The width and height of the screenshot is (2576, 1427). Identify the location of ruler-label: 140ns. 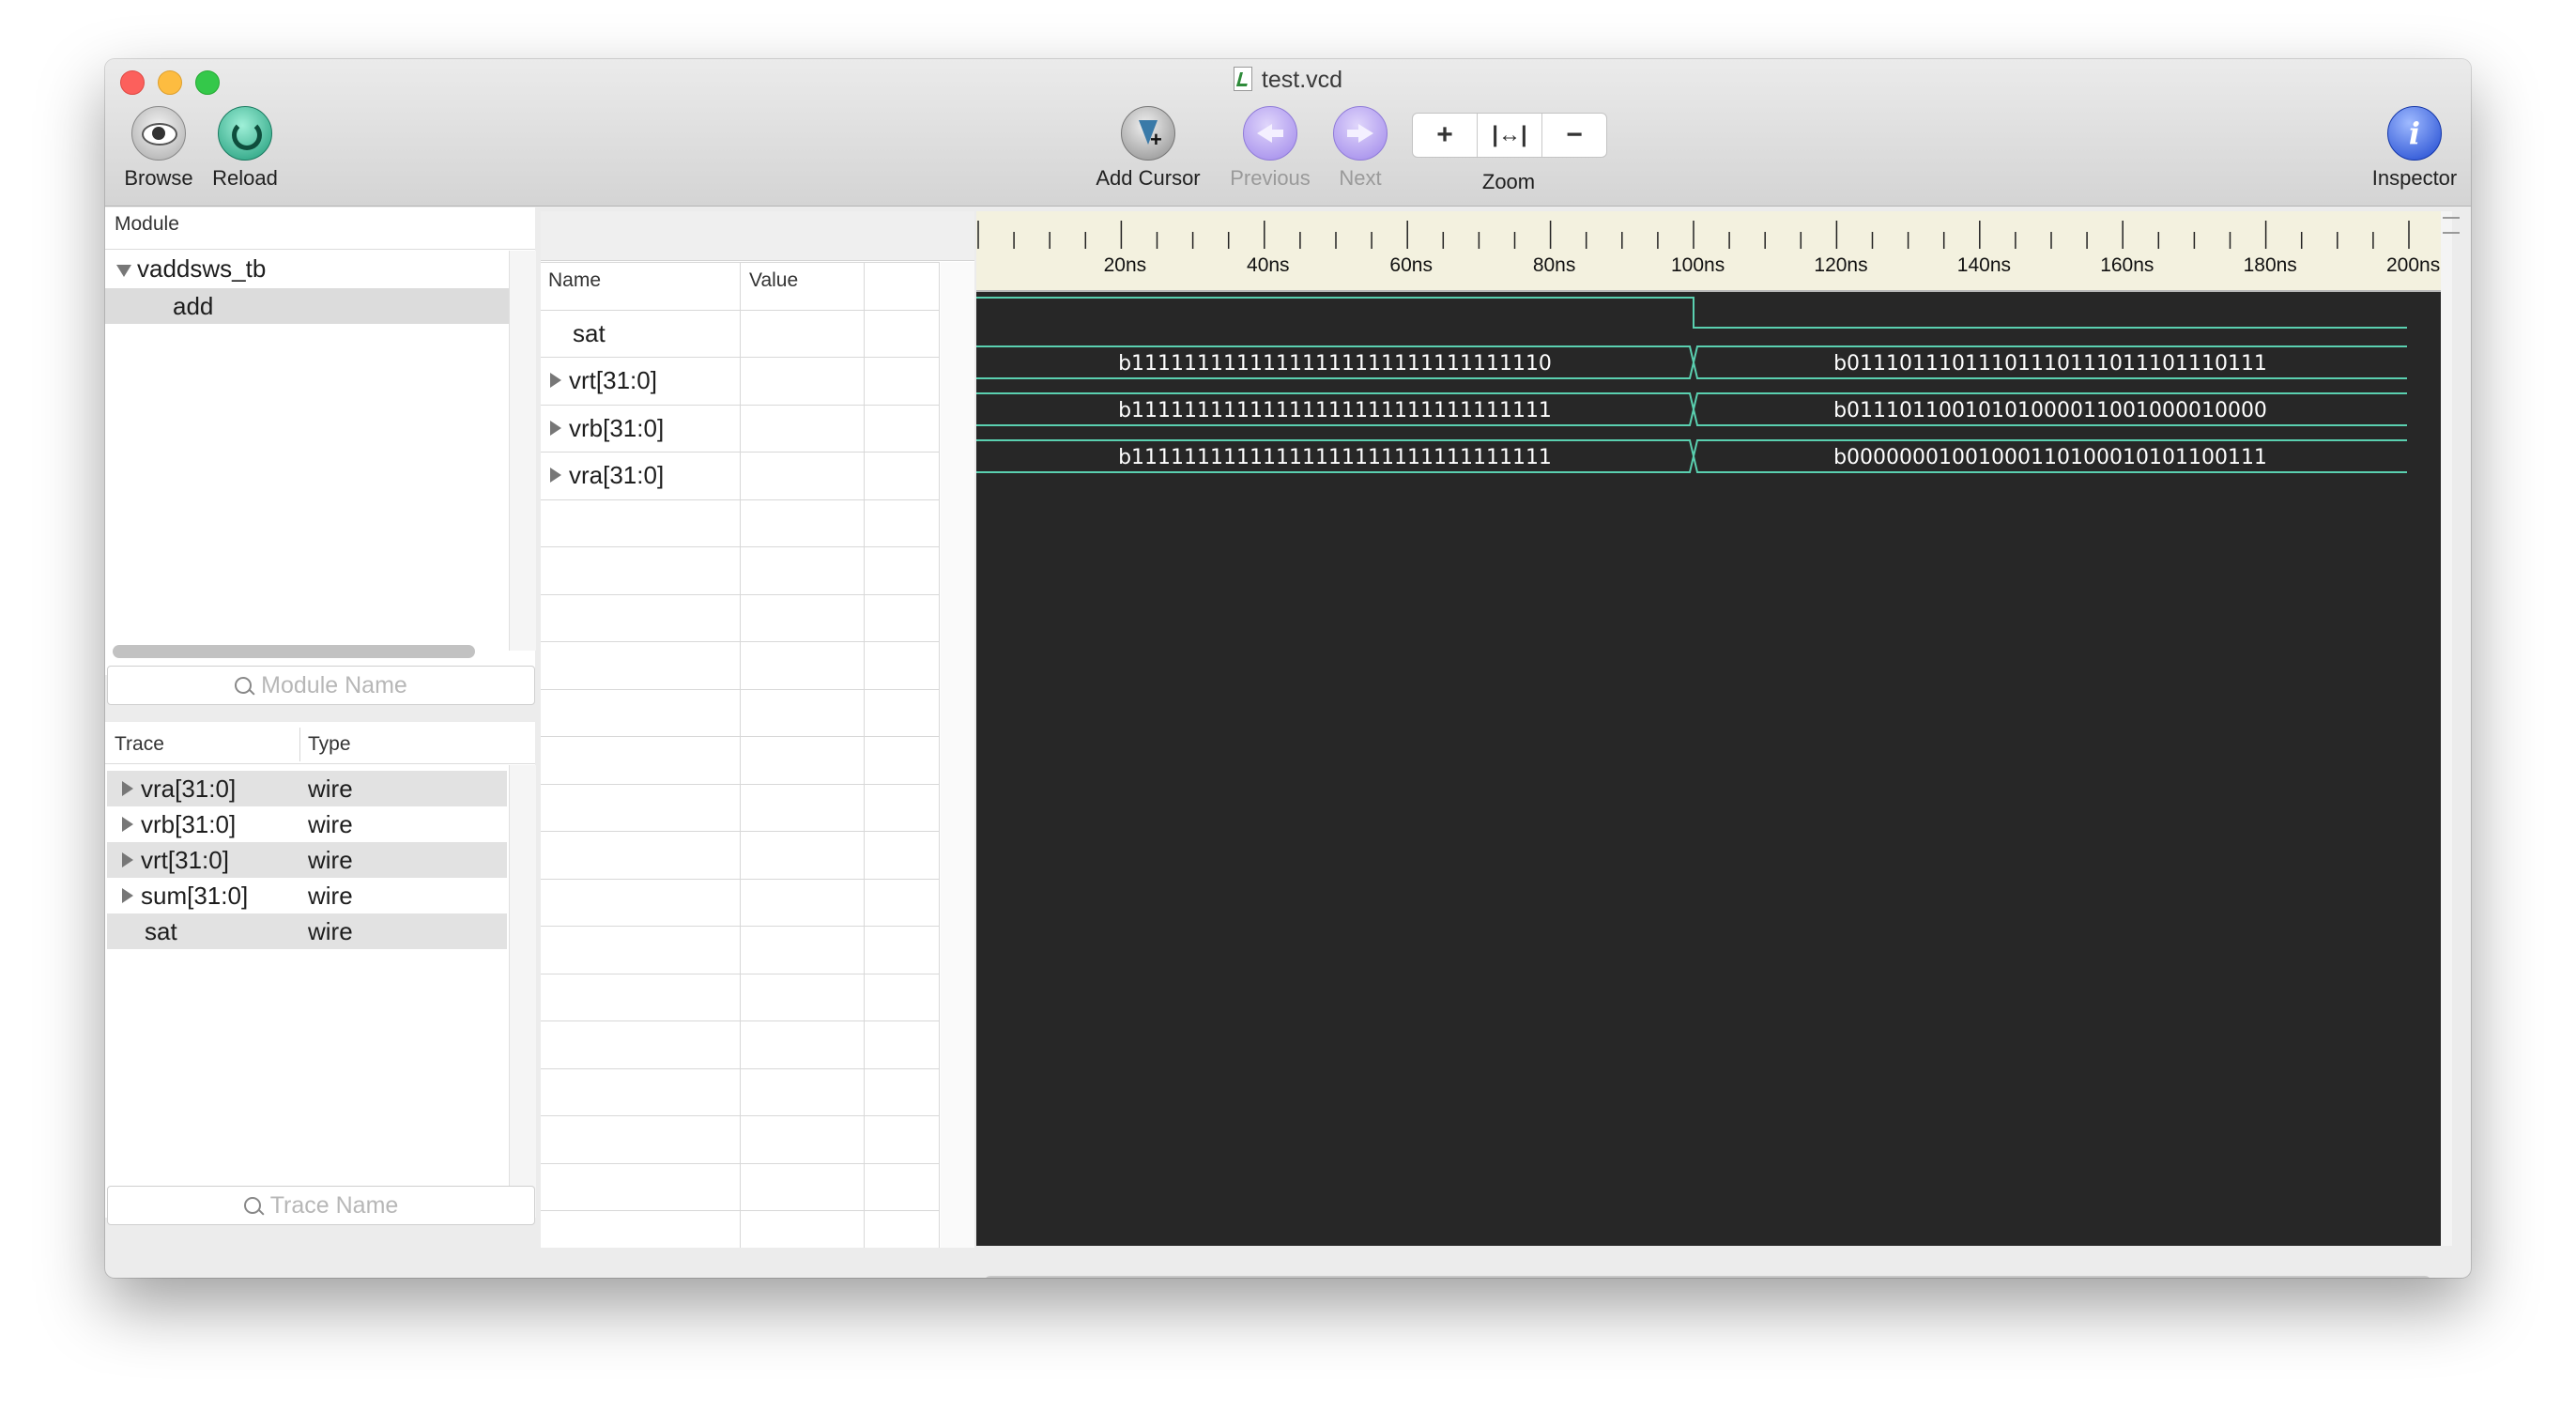
(1984, 265).